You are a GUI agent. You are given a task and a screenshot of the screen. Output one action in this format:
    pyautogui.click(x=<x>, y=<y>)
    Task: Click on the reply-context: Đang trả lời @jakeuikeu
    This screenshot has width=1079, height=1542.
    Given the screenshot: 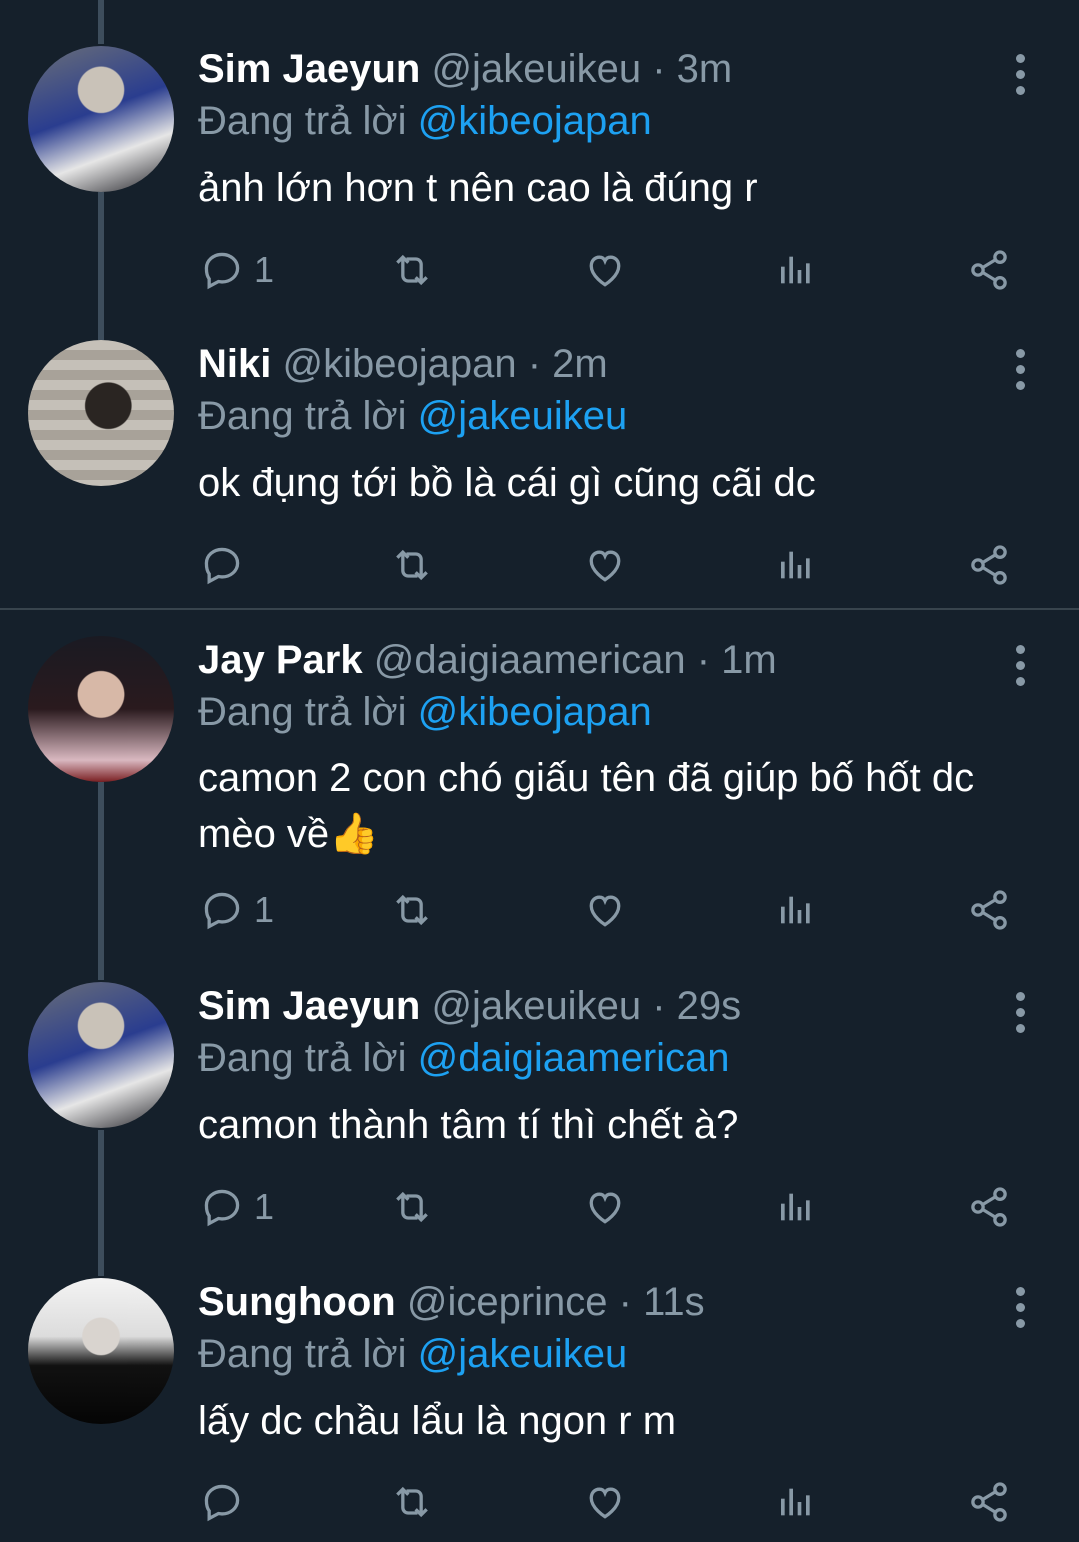 What is the action you would take?
    pyautogui.click(x=412, y=416)
    